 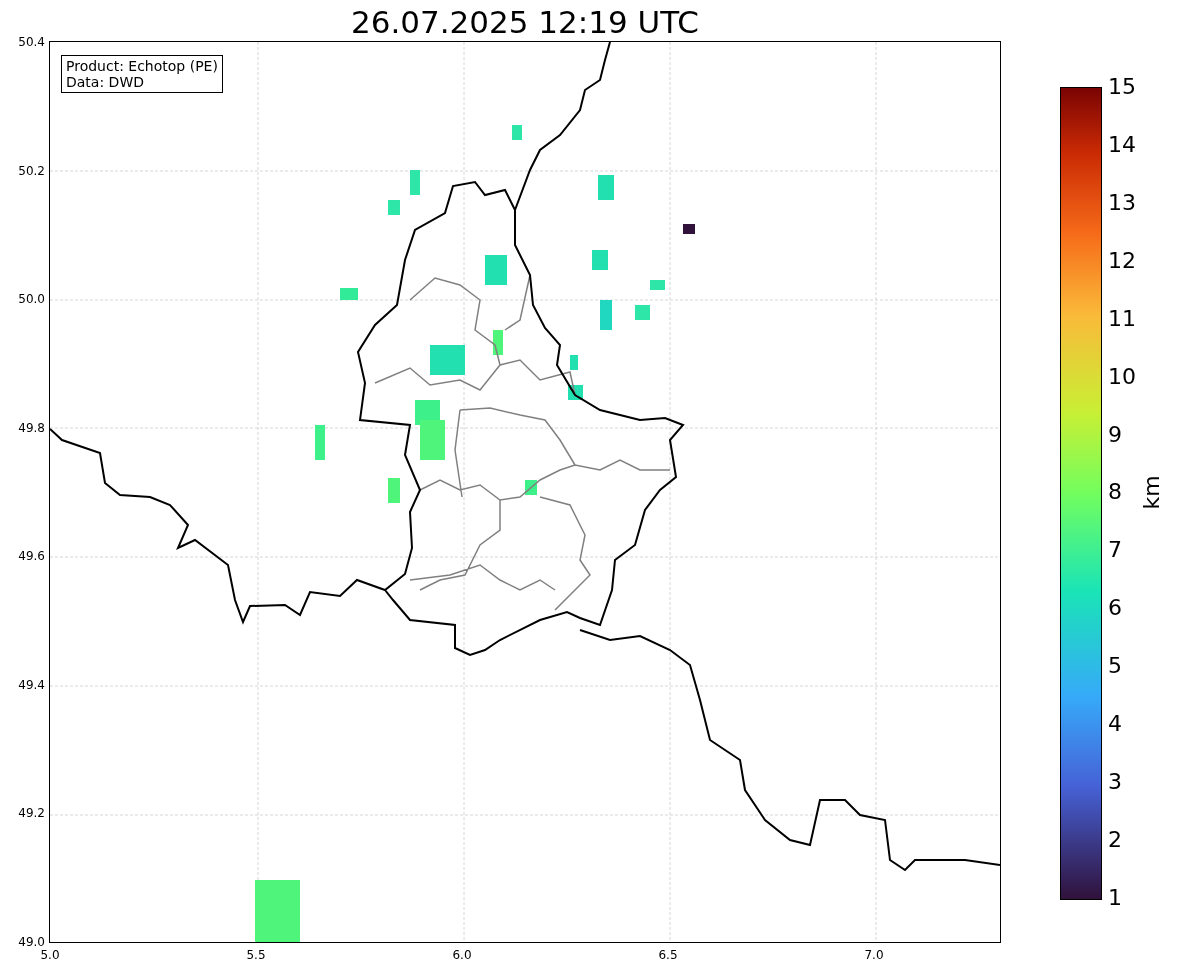 I want to click on colorbar-tick-label: 3, so click(x=1115, y=782).